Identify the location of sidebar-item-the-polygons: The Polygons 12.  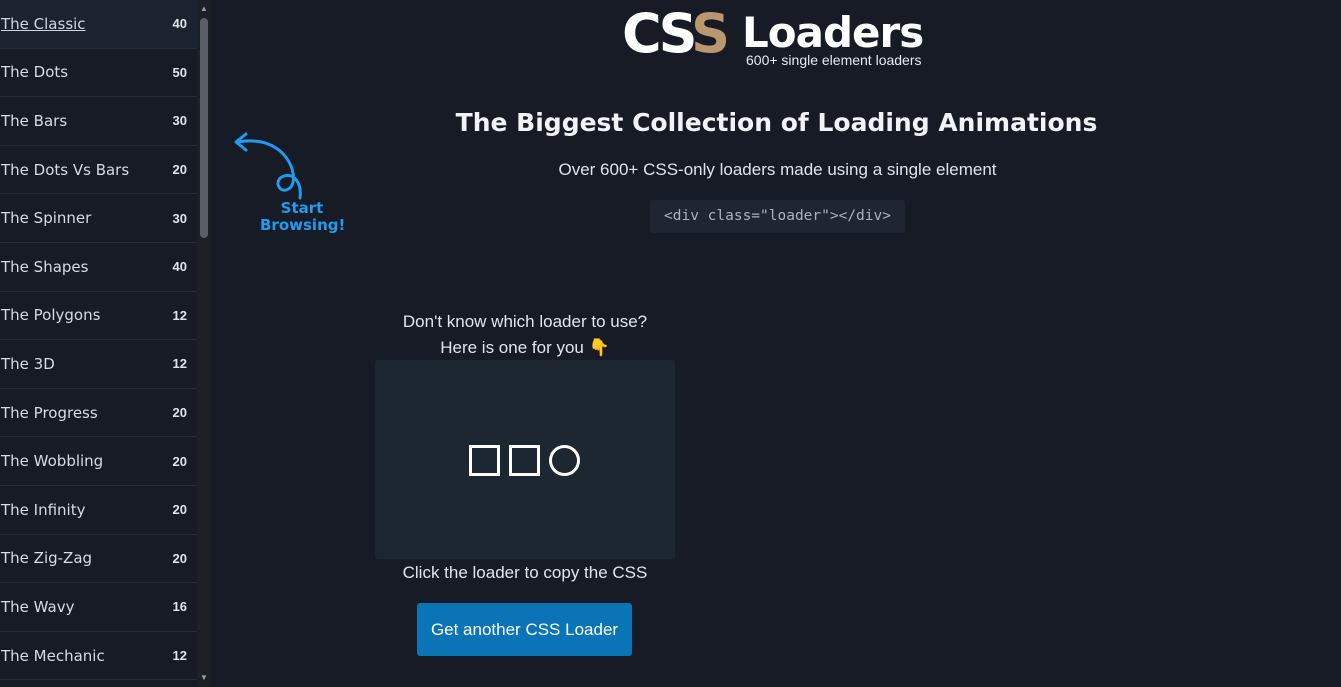
(98, 316).